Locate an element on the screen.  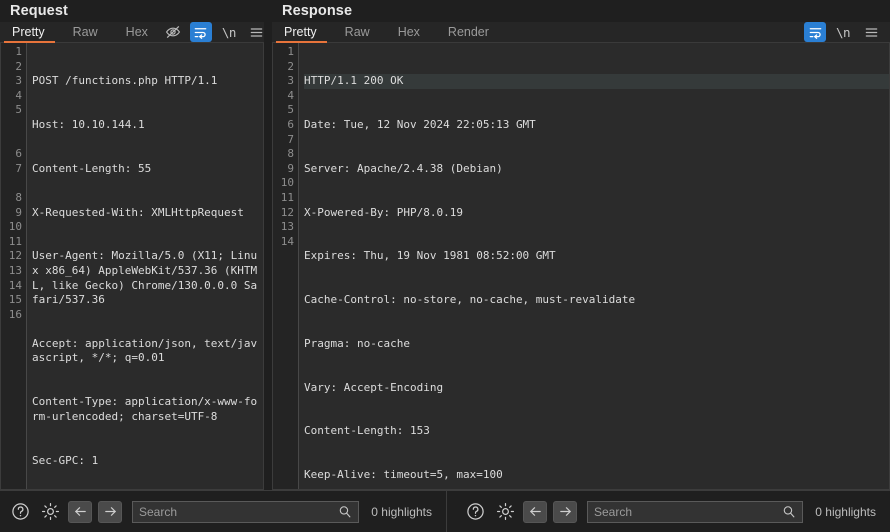
eye-off-icon is located at coordinates (173, 32).